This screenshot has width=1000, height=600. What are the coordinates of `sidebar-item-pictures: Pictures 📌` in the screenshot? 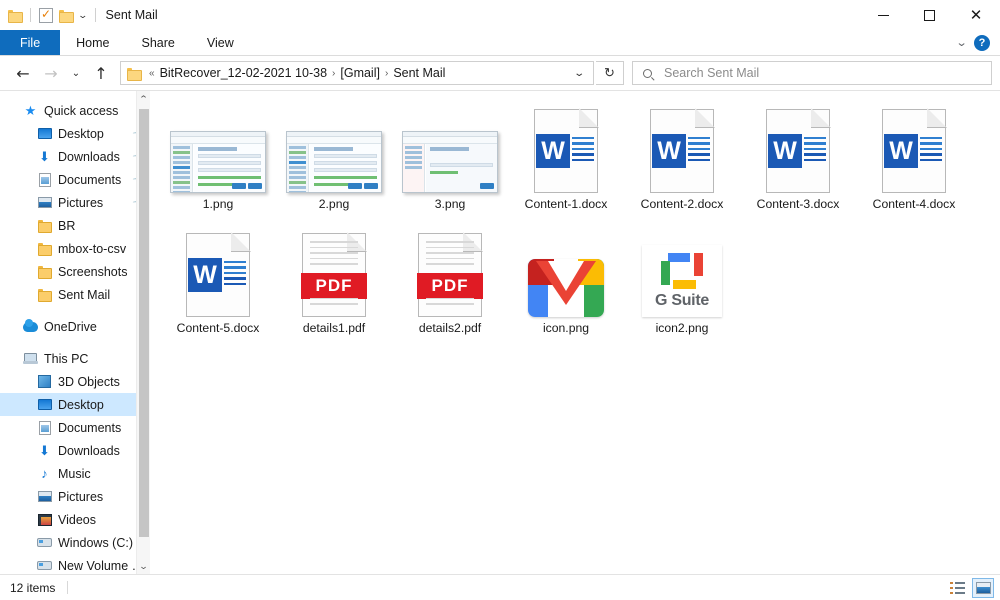 It's located at (75, 202).